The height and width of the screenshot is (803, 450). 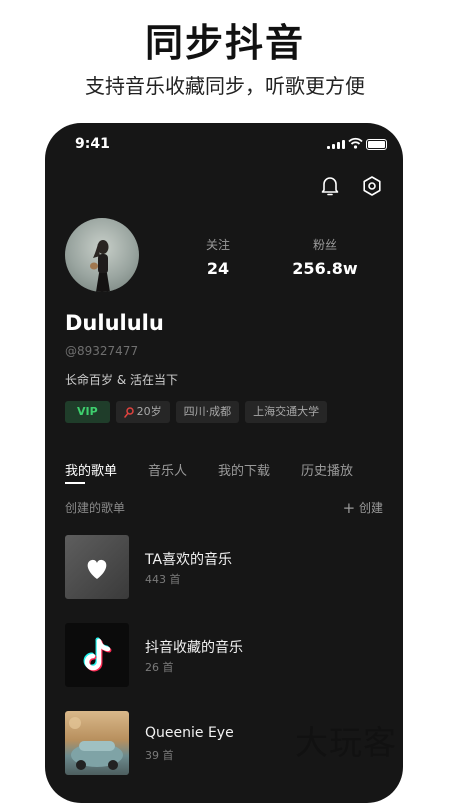 What do you see at coordinates (121, 380) in the screenshot?
I see `user-bio: 长命百岁 & 活在当下` at bounding box center [121, 380].